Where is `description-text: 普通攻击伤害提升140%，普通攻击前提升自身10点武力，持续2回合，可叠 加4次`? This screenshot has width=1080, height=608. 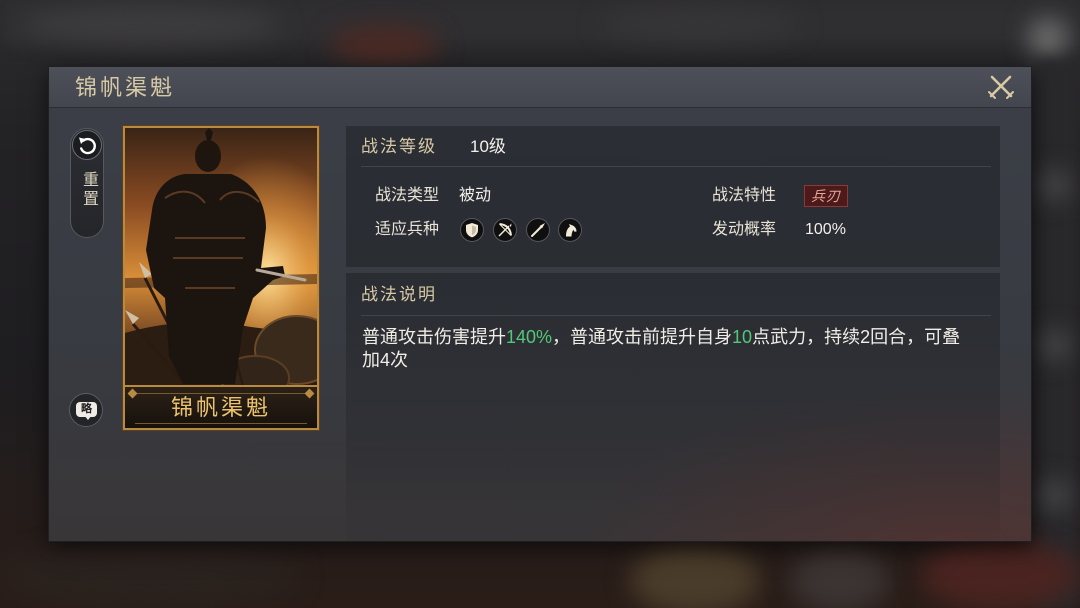 description-text: 普通攻击伤害提升140%，普通攻击前提升自身10点武力，持续2回合，可叠 加4次 is located at coordinates (661, 349).